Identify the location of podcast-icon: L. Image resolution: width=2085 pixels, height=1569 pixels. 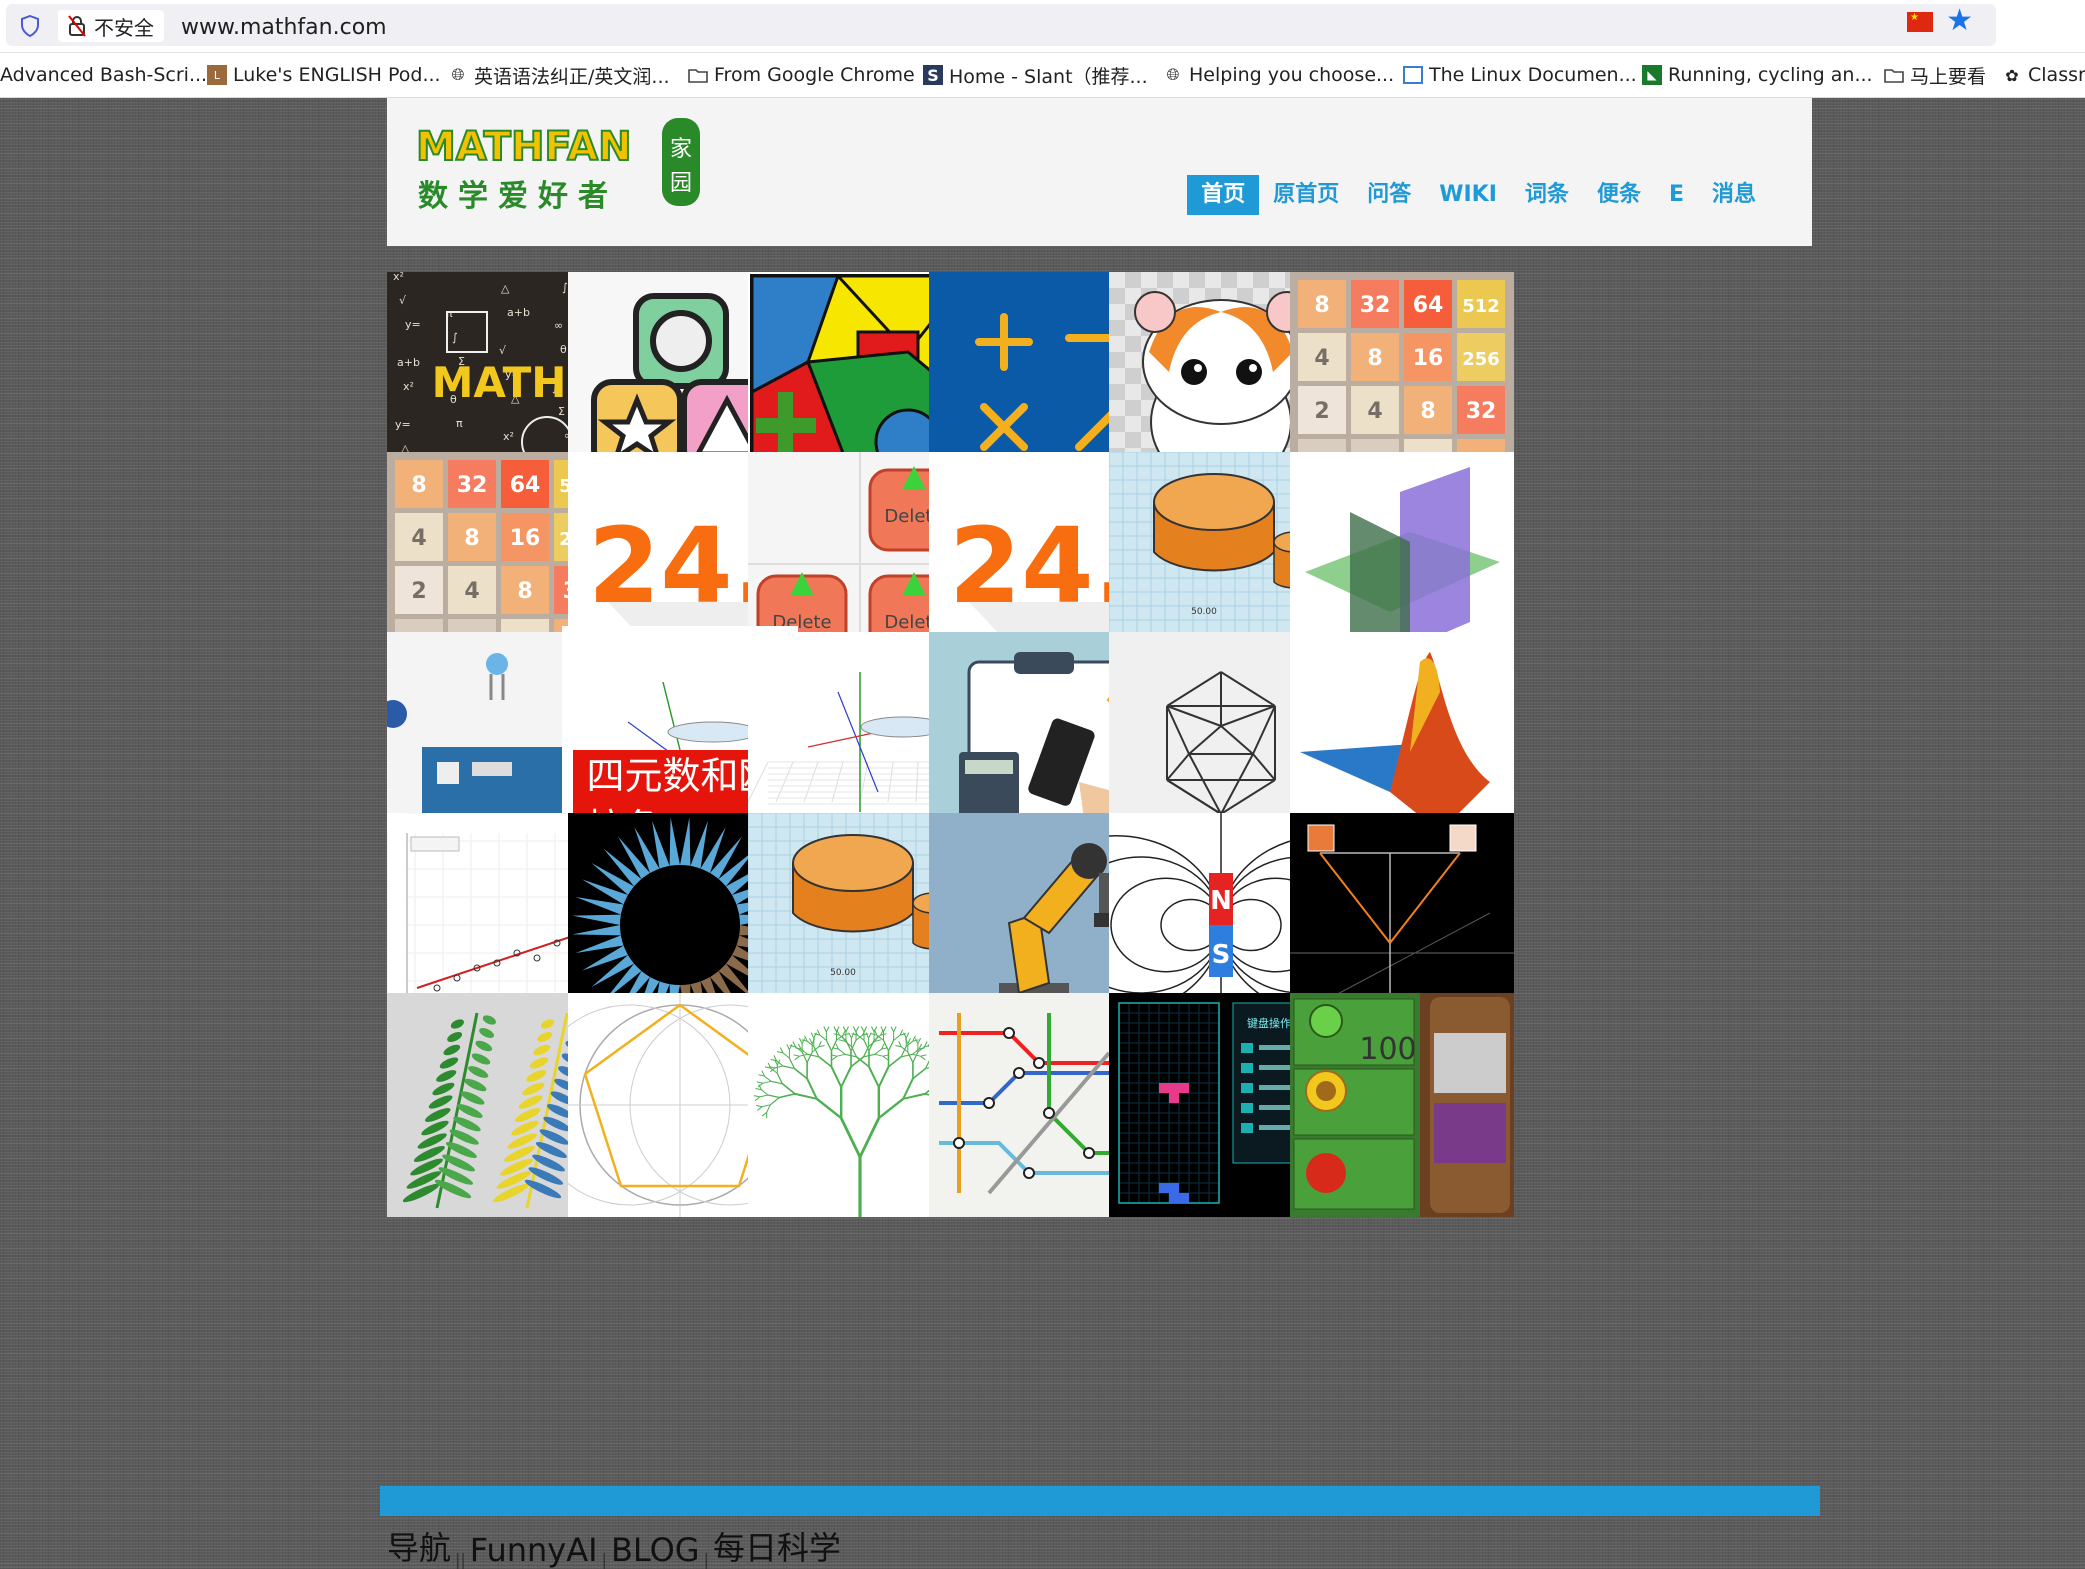
(217, 75).